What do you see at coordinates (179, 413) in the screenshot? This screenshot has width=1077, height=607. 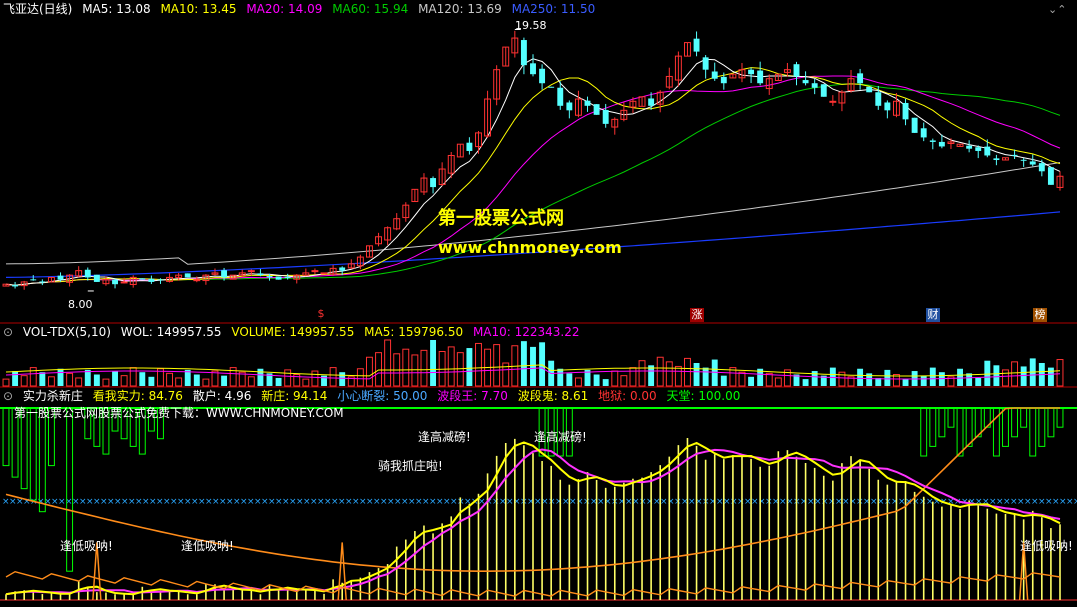 I see `indicator-subtitle: 第一股票公式网股票公式免费下载：WWW.CHNMONEY.COM` at bounding box center [179, 413].